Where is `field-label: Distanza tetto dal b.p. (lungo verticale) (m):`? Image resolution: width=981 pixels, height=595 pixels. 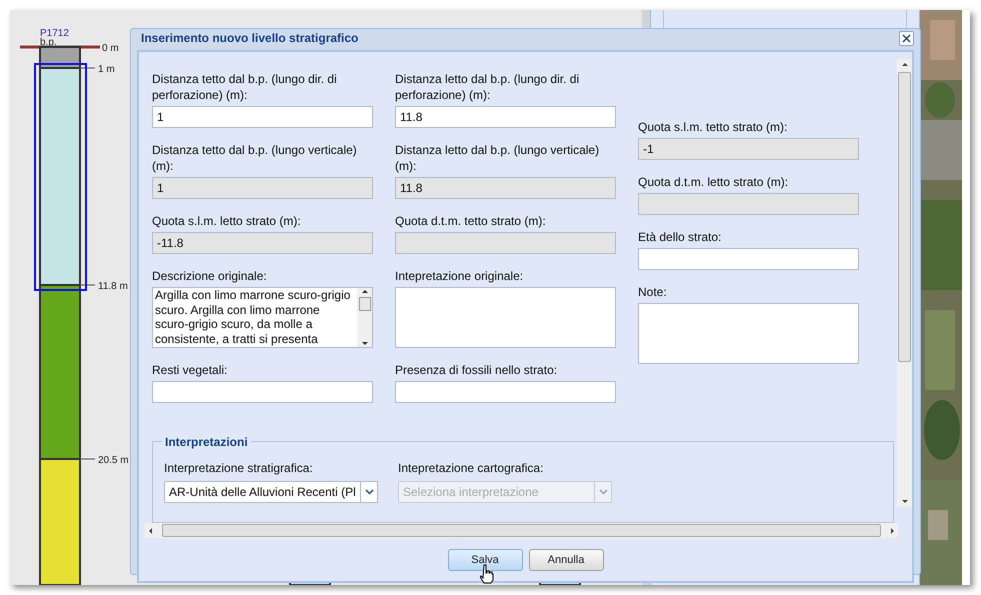 field-label: Distanza tetto dal b.p. (lungo verticale) (m): is located at coordinates (255, 158).